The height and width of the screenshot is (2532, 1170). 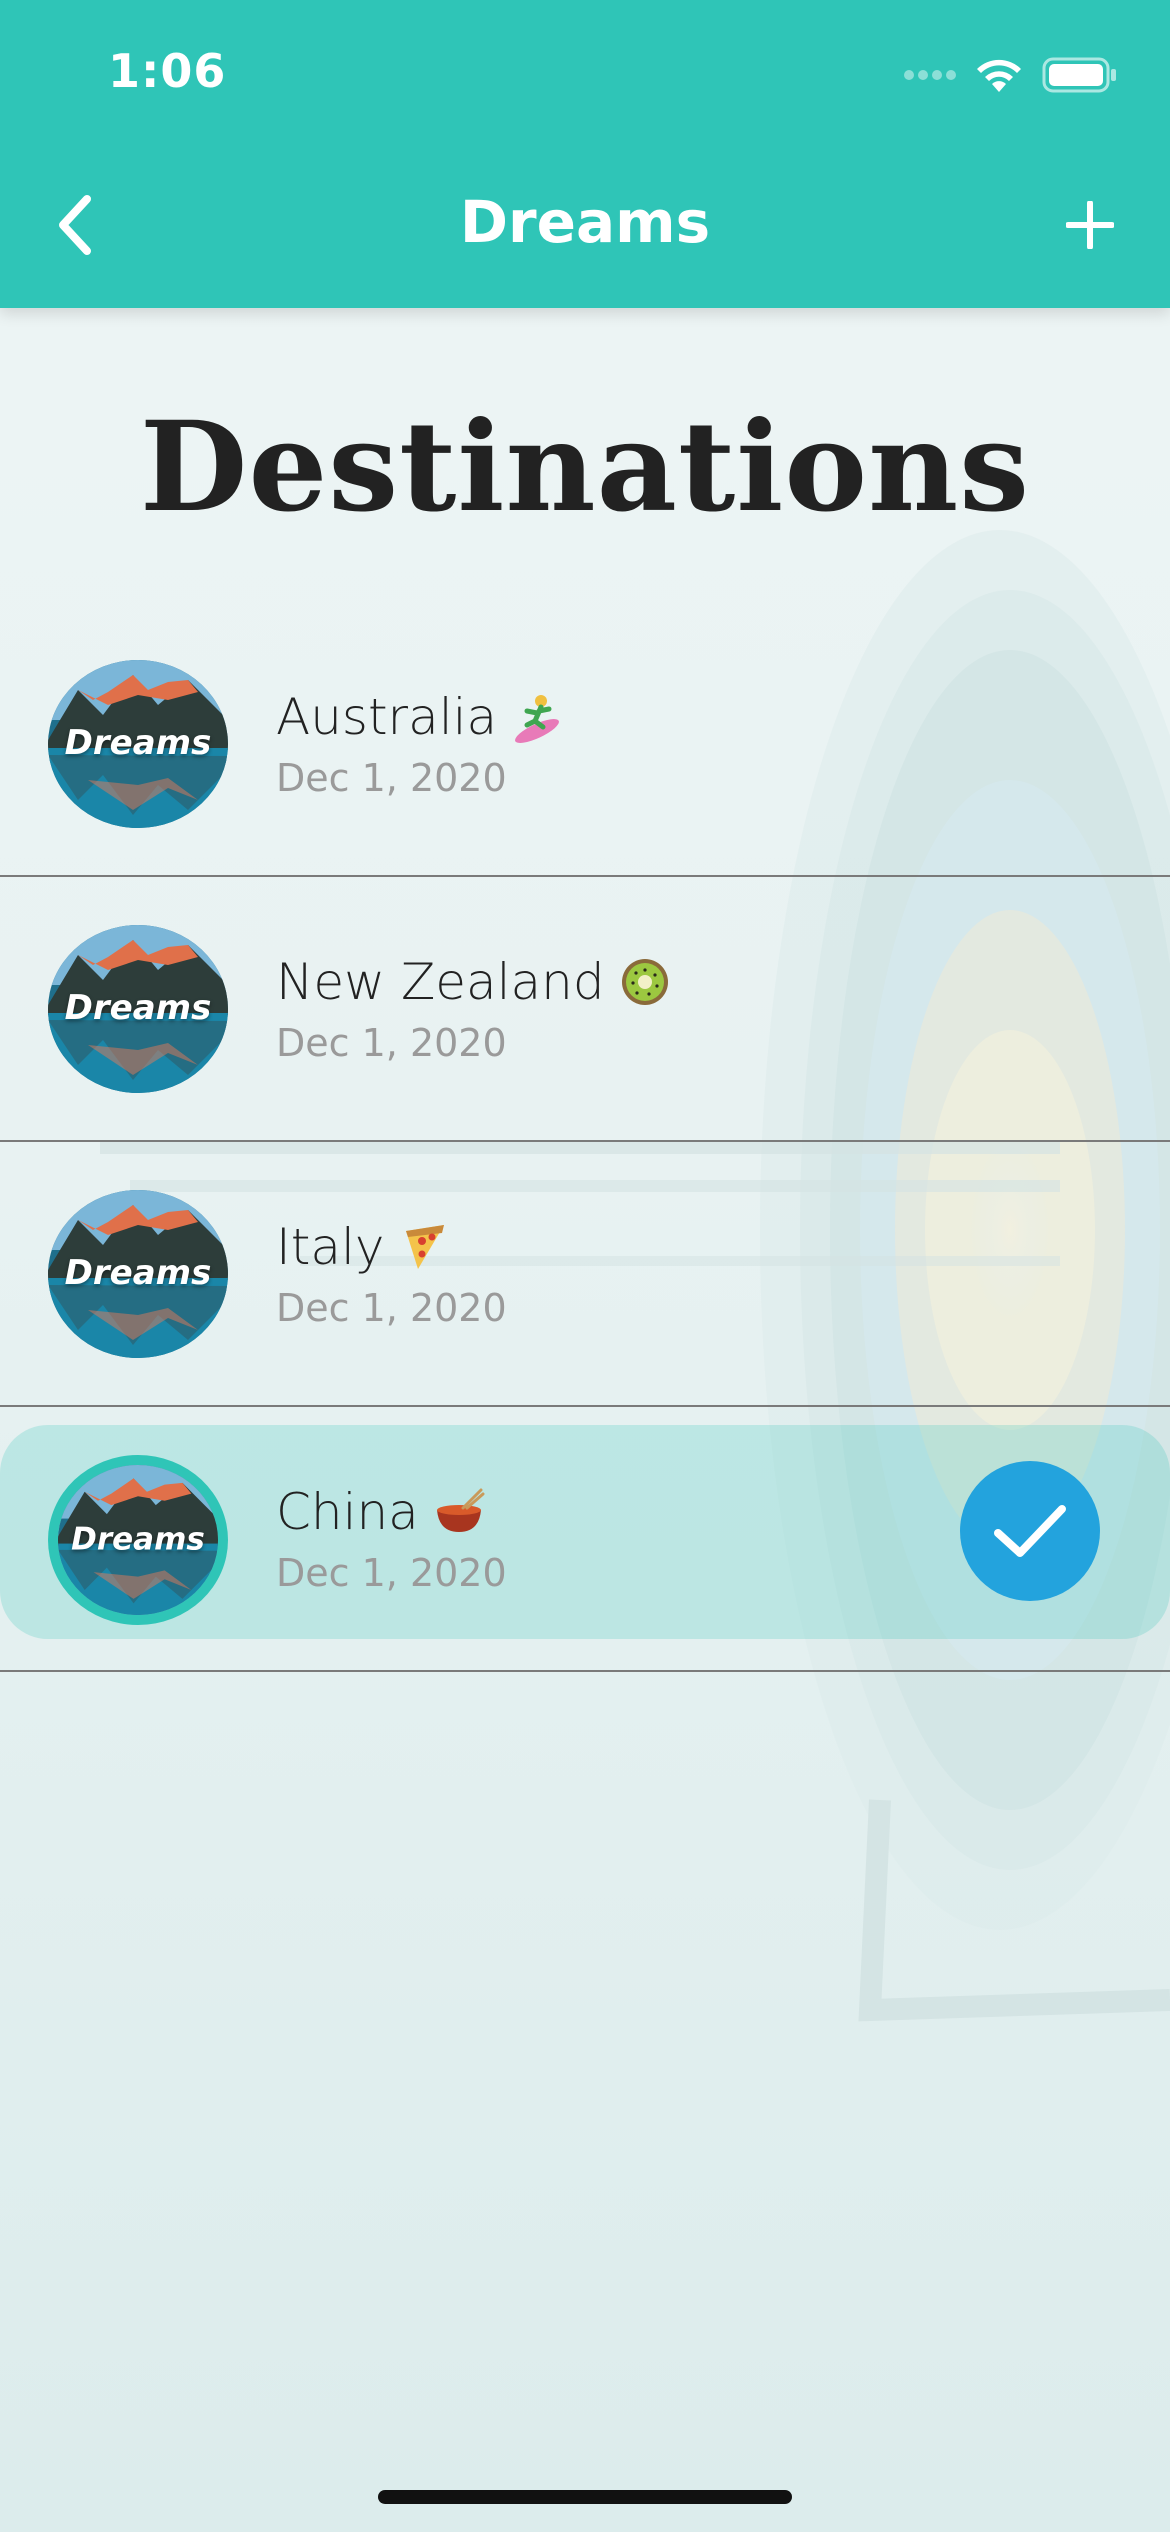 I want to click on wifi-icon, so click(x=999, y=75).